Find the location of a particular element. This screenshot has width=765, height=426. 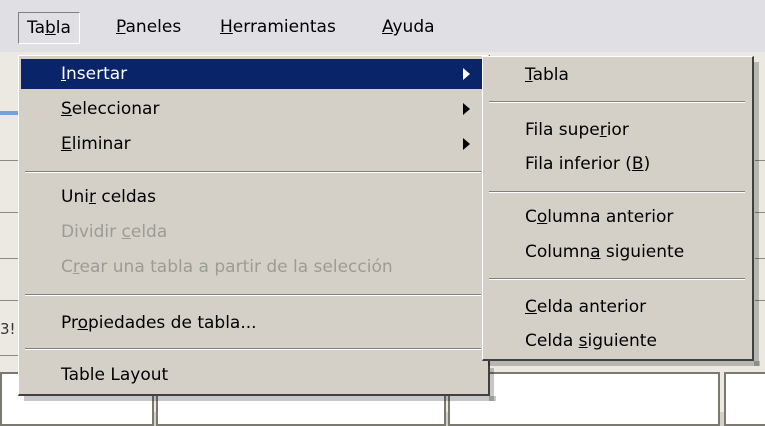

submenu-item-celda-siguiente-label: Celda siguiente is located at coordinates (591, 341).